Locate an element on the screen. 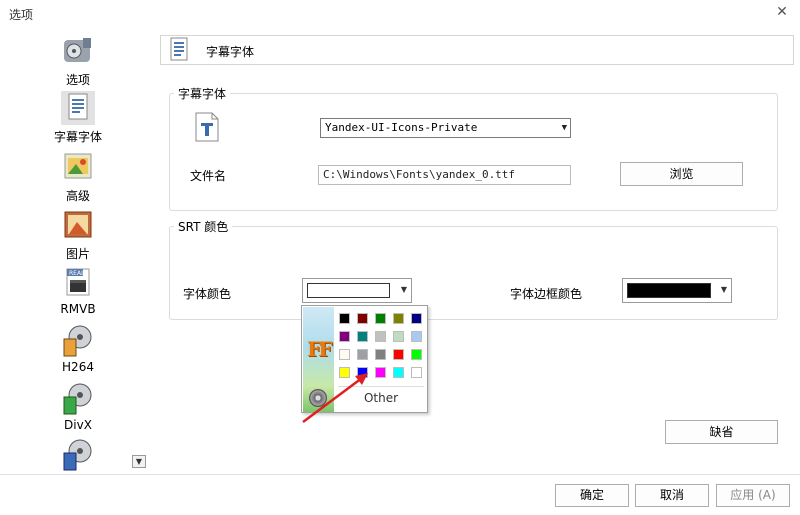 Image resolution: width=800 pixels, height=515 pixels. rmvb-clapper-icon: REAL is located at coordinates (78, 282).